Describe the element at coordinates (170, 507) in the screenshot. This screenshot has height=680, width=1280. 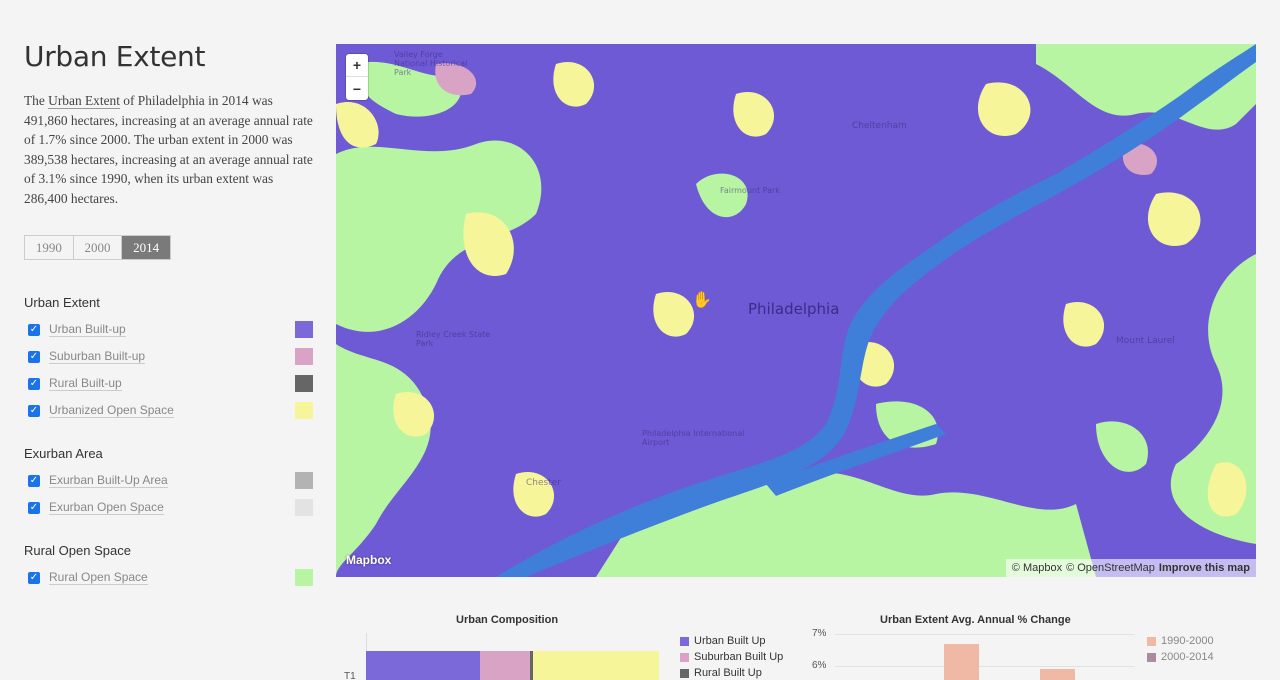
I see `legend-item: ✓ Exurban Open Space` at that location.